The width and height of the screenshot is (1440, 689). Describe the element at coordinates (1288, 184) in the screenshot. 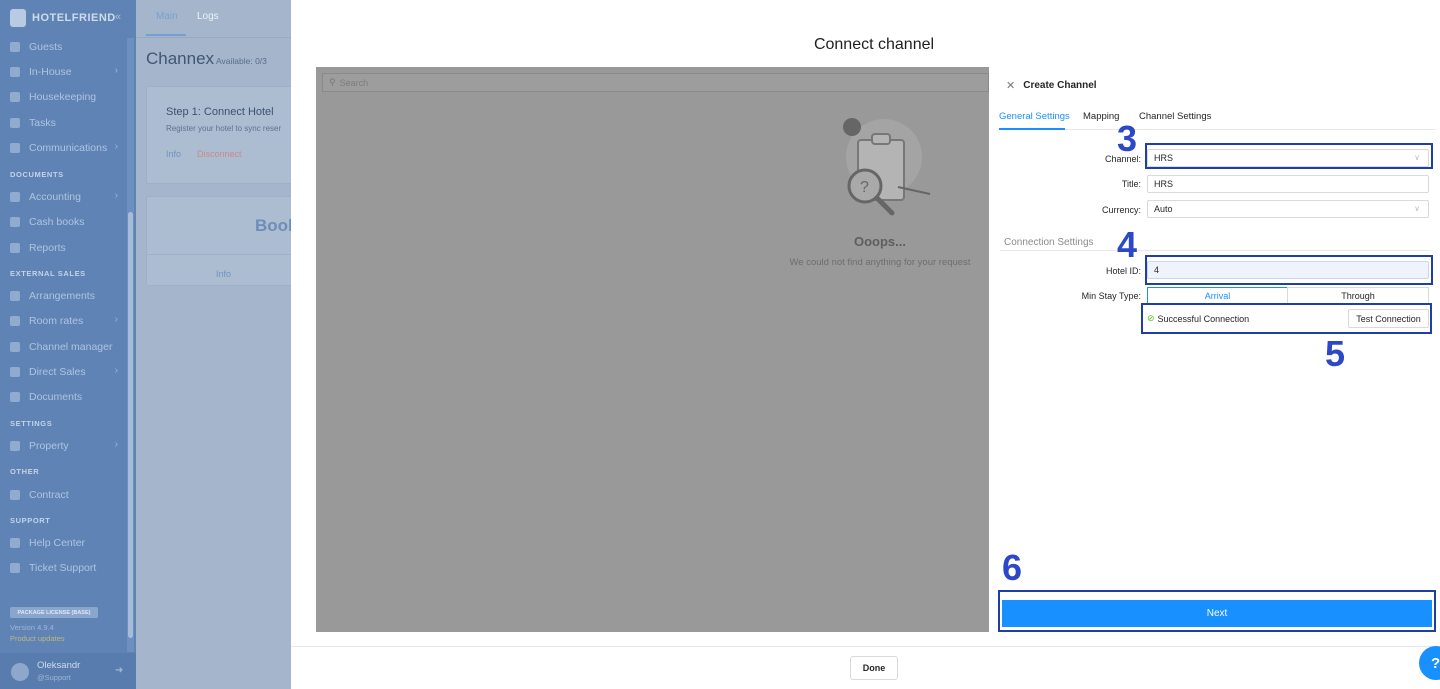

I see `title-input: HRS` at that location.